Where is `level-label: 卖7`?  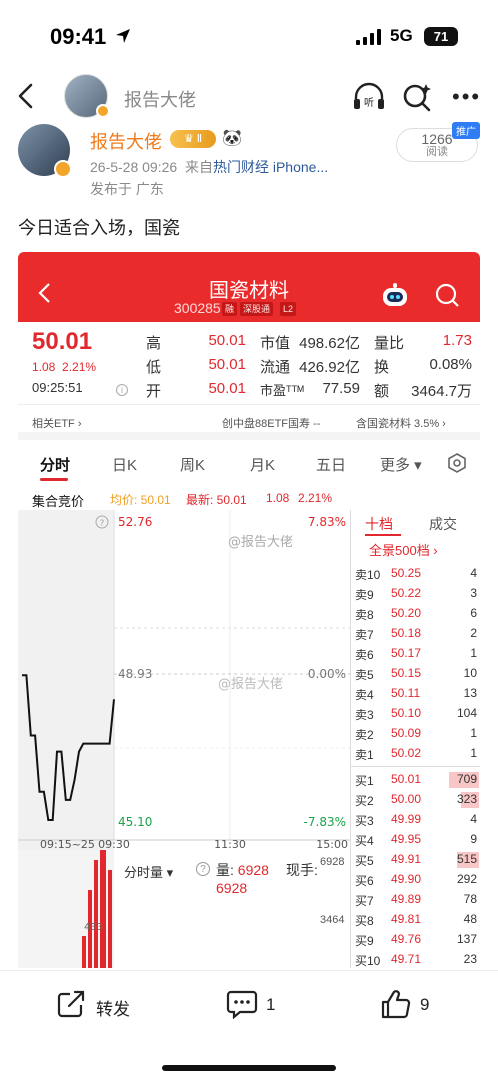 level-label: 卖7 is located at coordinates (364, 635).